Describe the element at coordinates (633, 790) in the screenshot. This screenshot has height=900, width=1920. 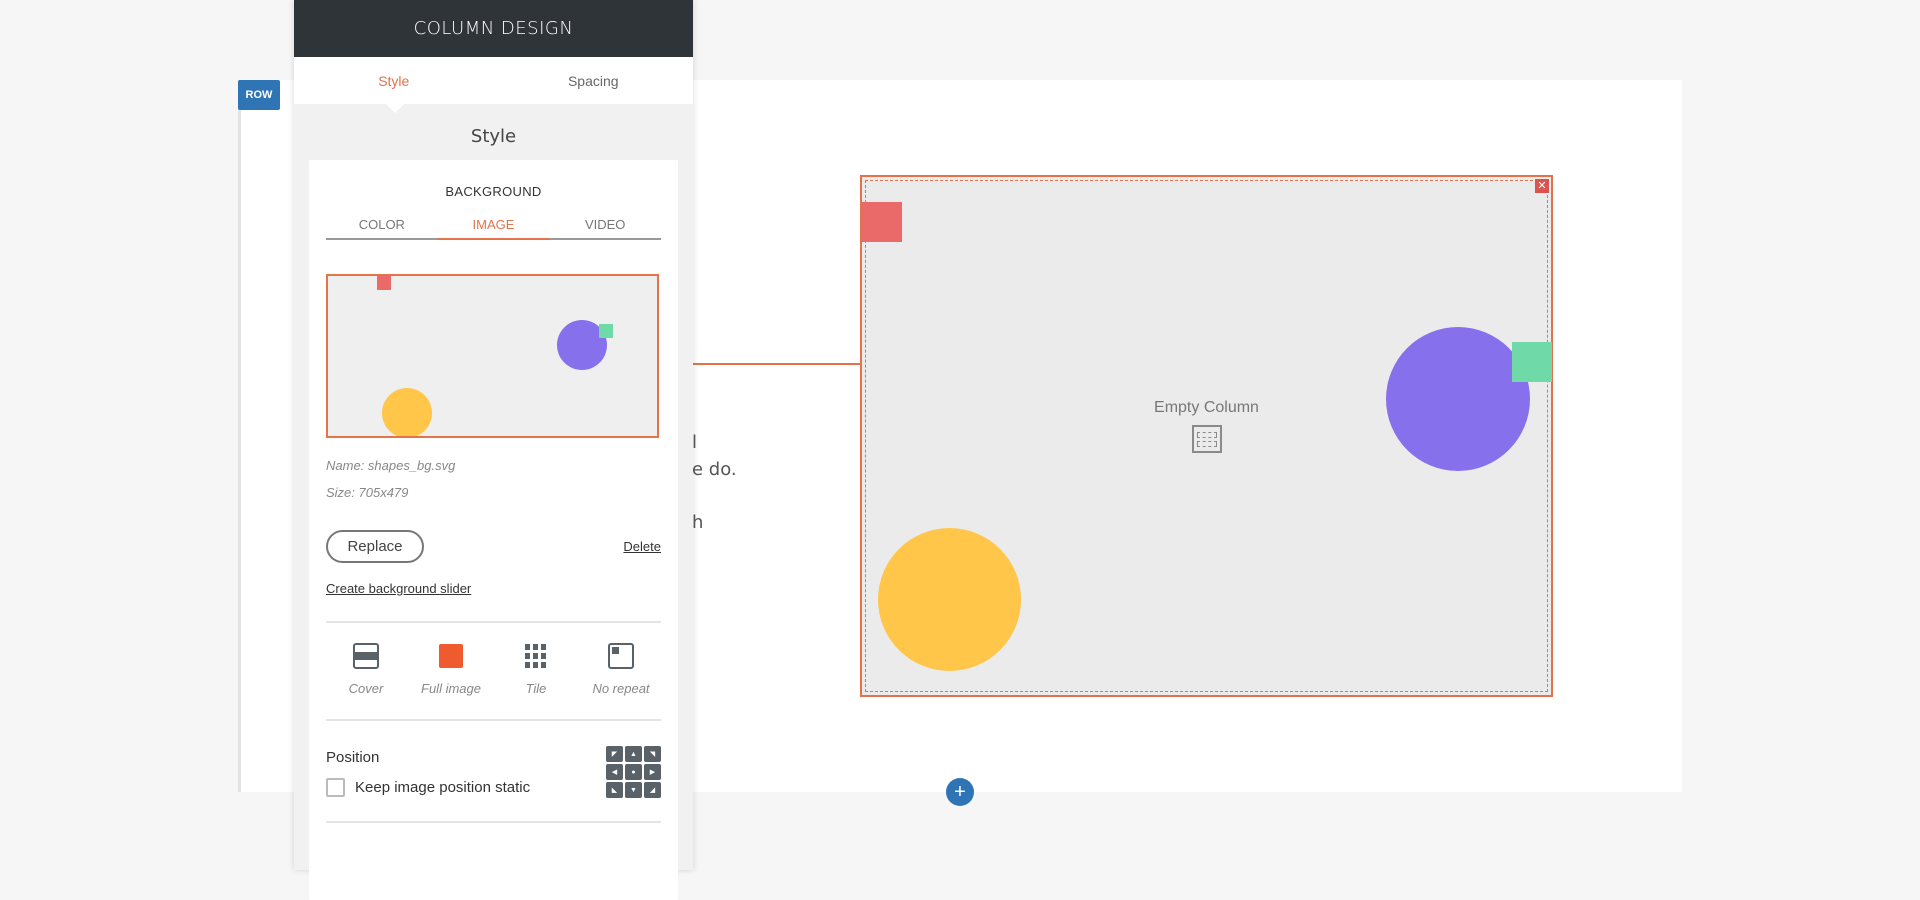
I see `arrow-down-icon: ▼` at that location.